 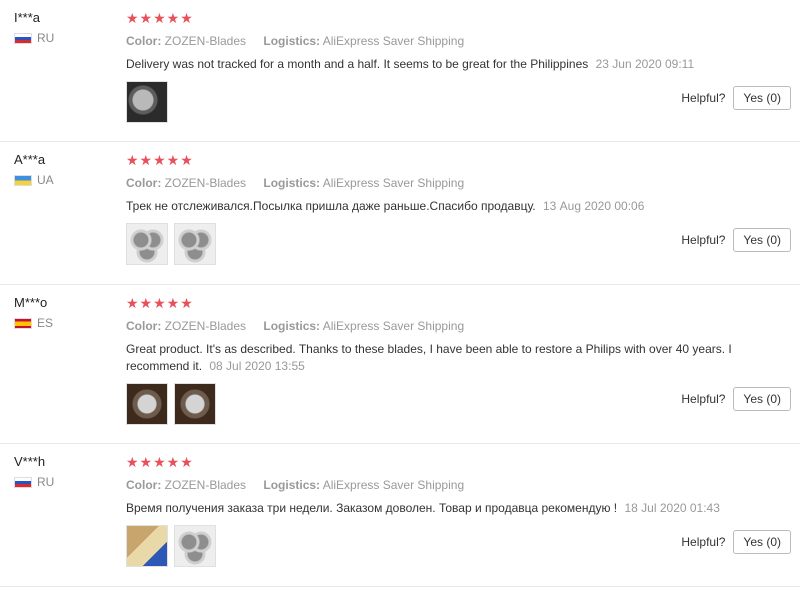 I want to click on reviewer-name: M***o, so click(x=31, y=302).